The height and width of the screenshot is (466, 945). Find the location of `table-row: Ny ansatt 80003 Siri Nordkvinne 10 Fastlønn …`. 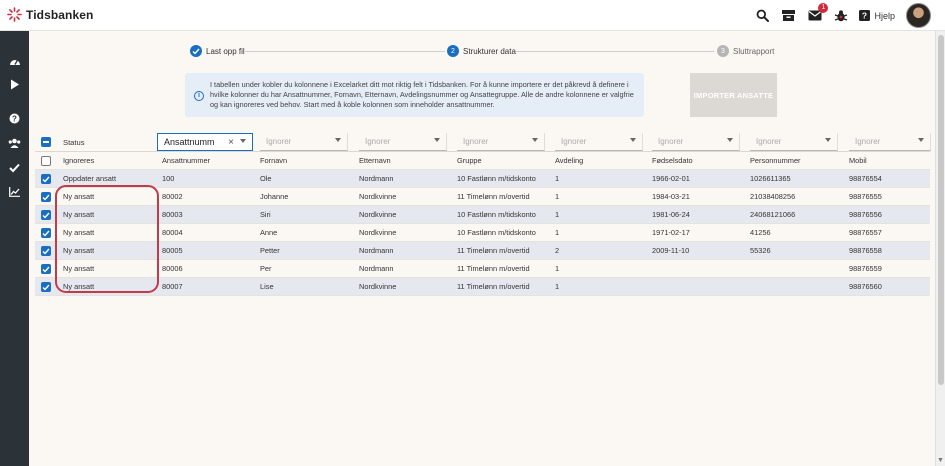

table-row: Ny ansatt 80003 Siri Nordkvinne 10 Fastlønn … is located at coordinates (482, 215).